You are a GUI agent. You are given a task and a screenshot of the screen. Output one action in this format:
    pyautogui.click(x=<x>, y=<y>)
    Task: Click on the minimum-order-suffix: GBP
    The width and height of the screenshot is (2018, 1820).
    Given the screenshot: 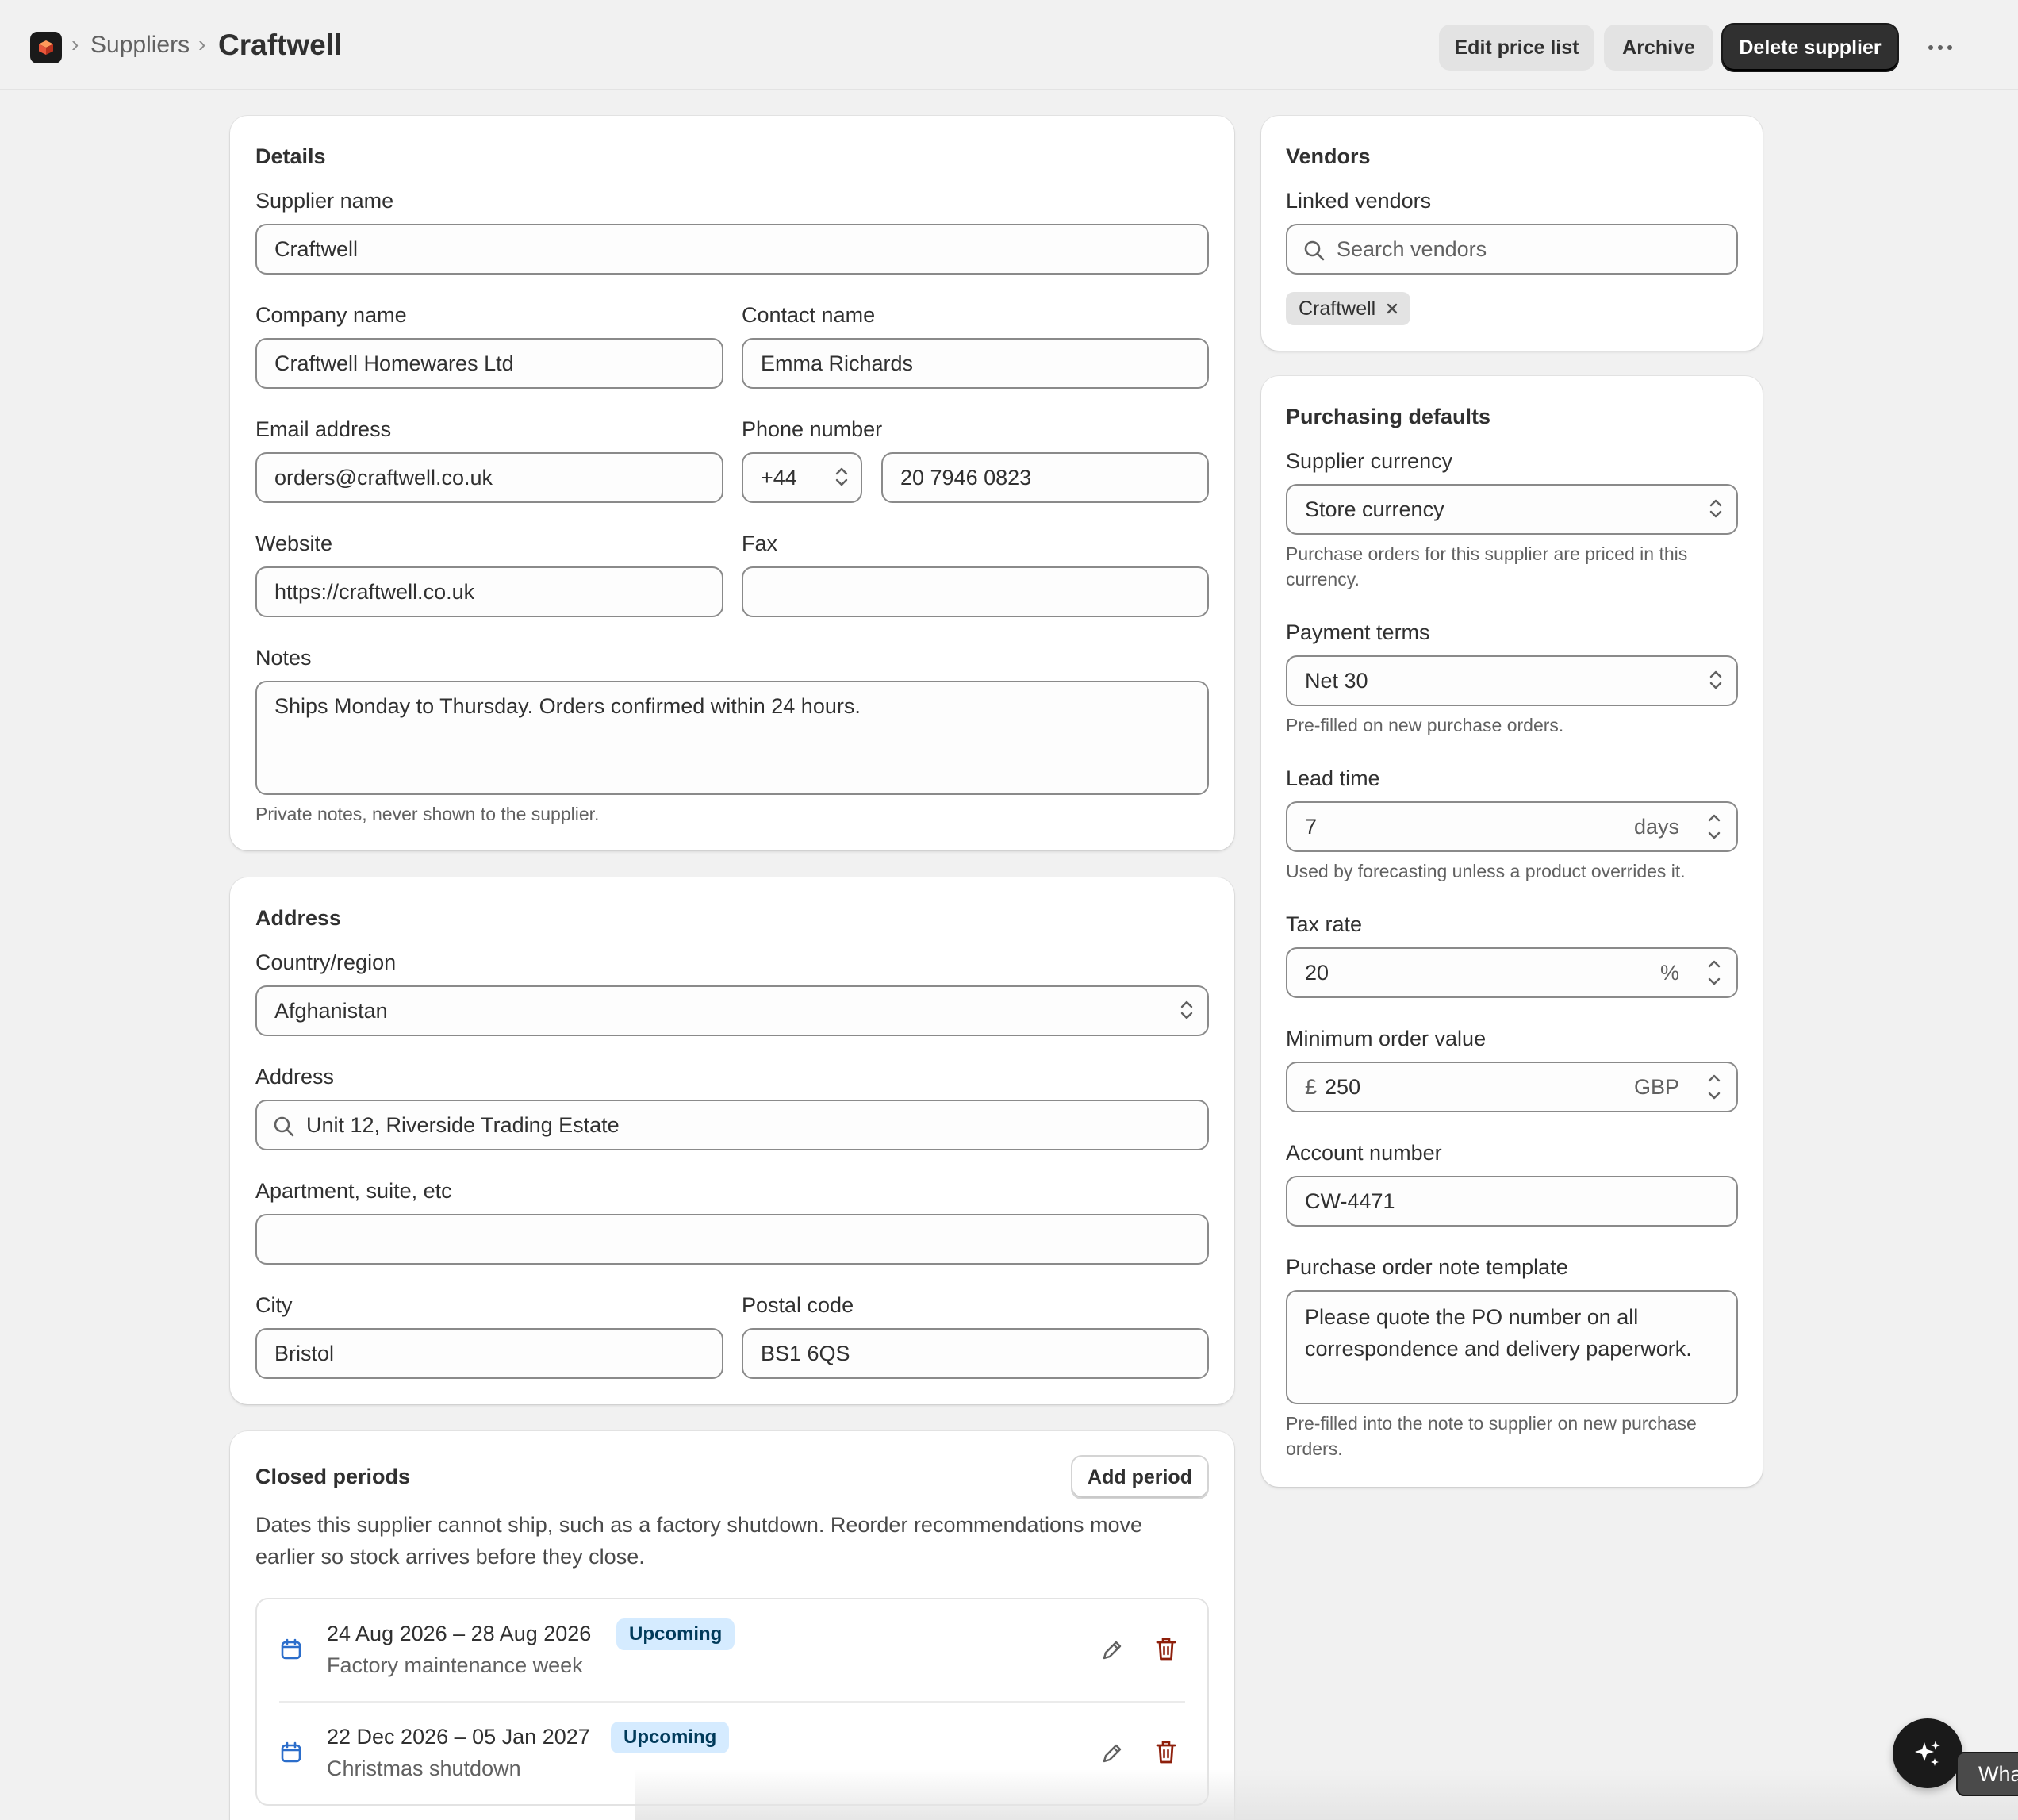 What is the action you would take?
    pyautogui.click(x=1656, y=1086)
    